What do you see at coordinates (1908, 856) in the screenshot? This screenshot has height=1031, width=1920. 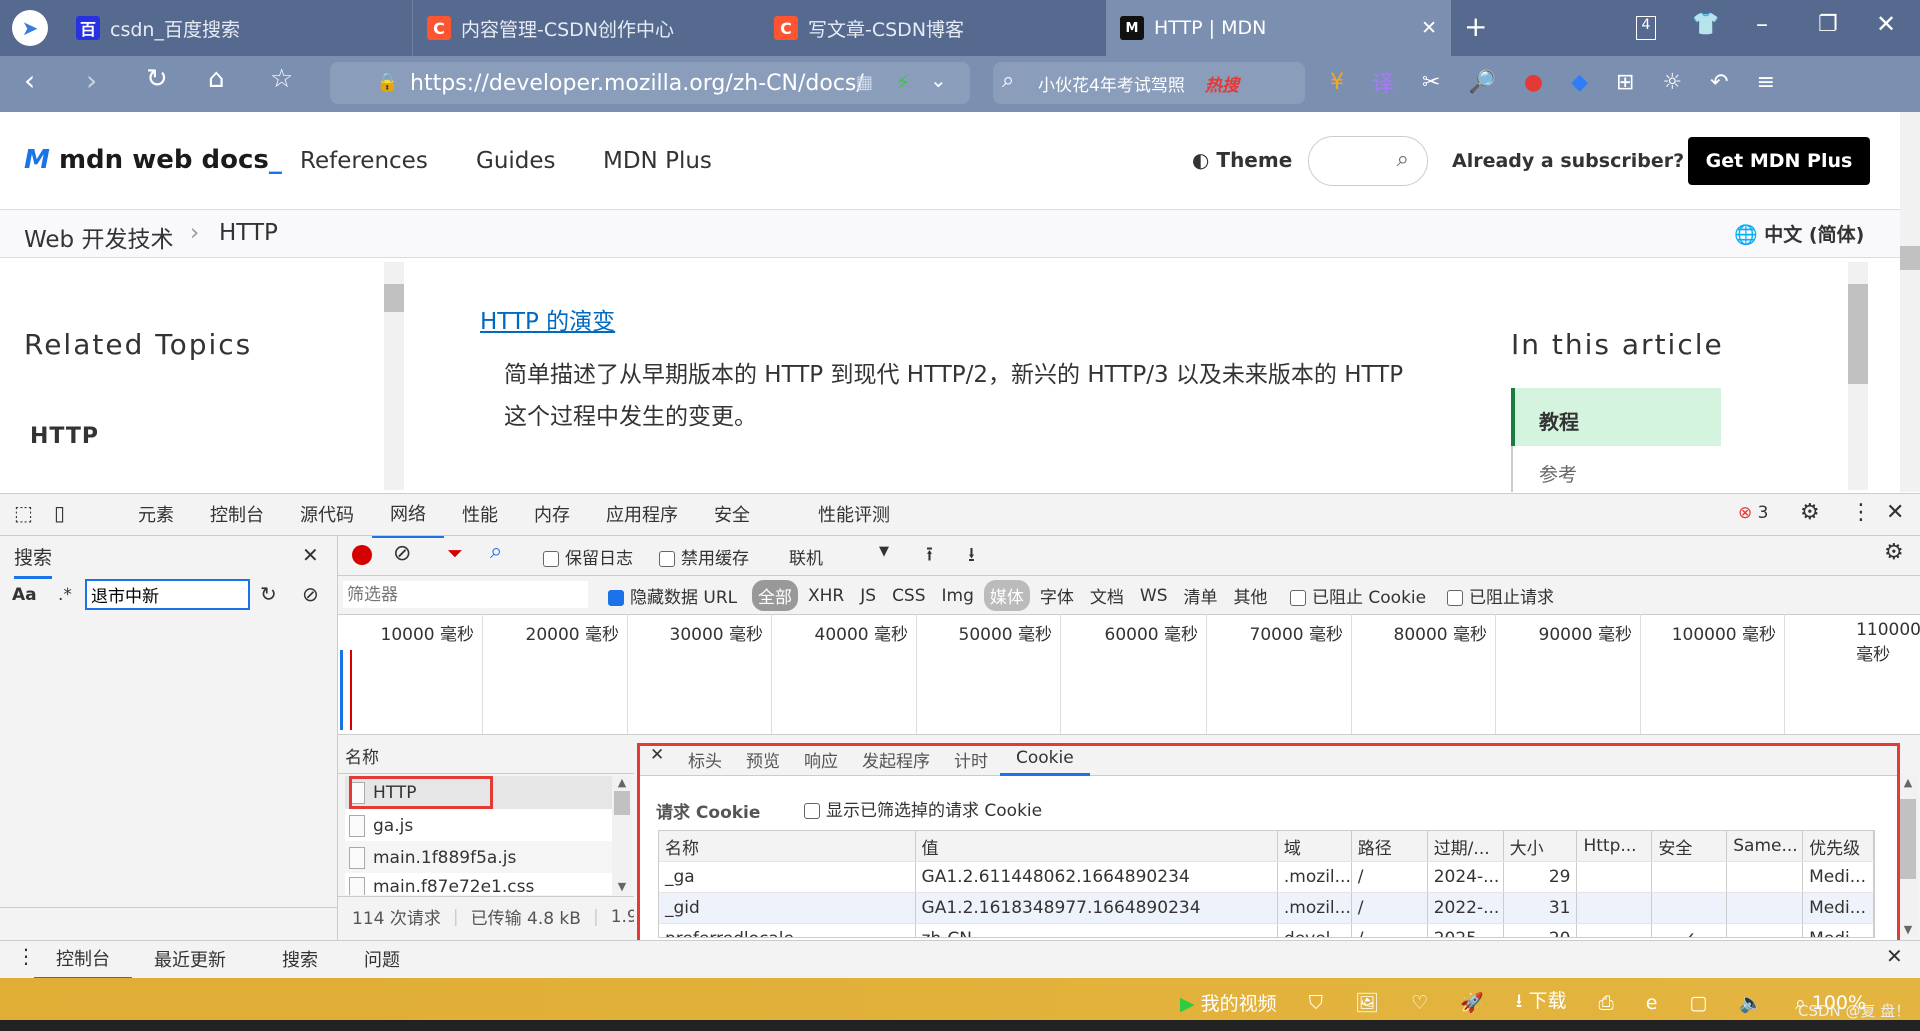 I see `detail-scrollbar: ▲ ▼` at bounding box center [1908, 856].